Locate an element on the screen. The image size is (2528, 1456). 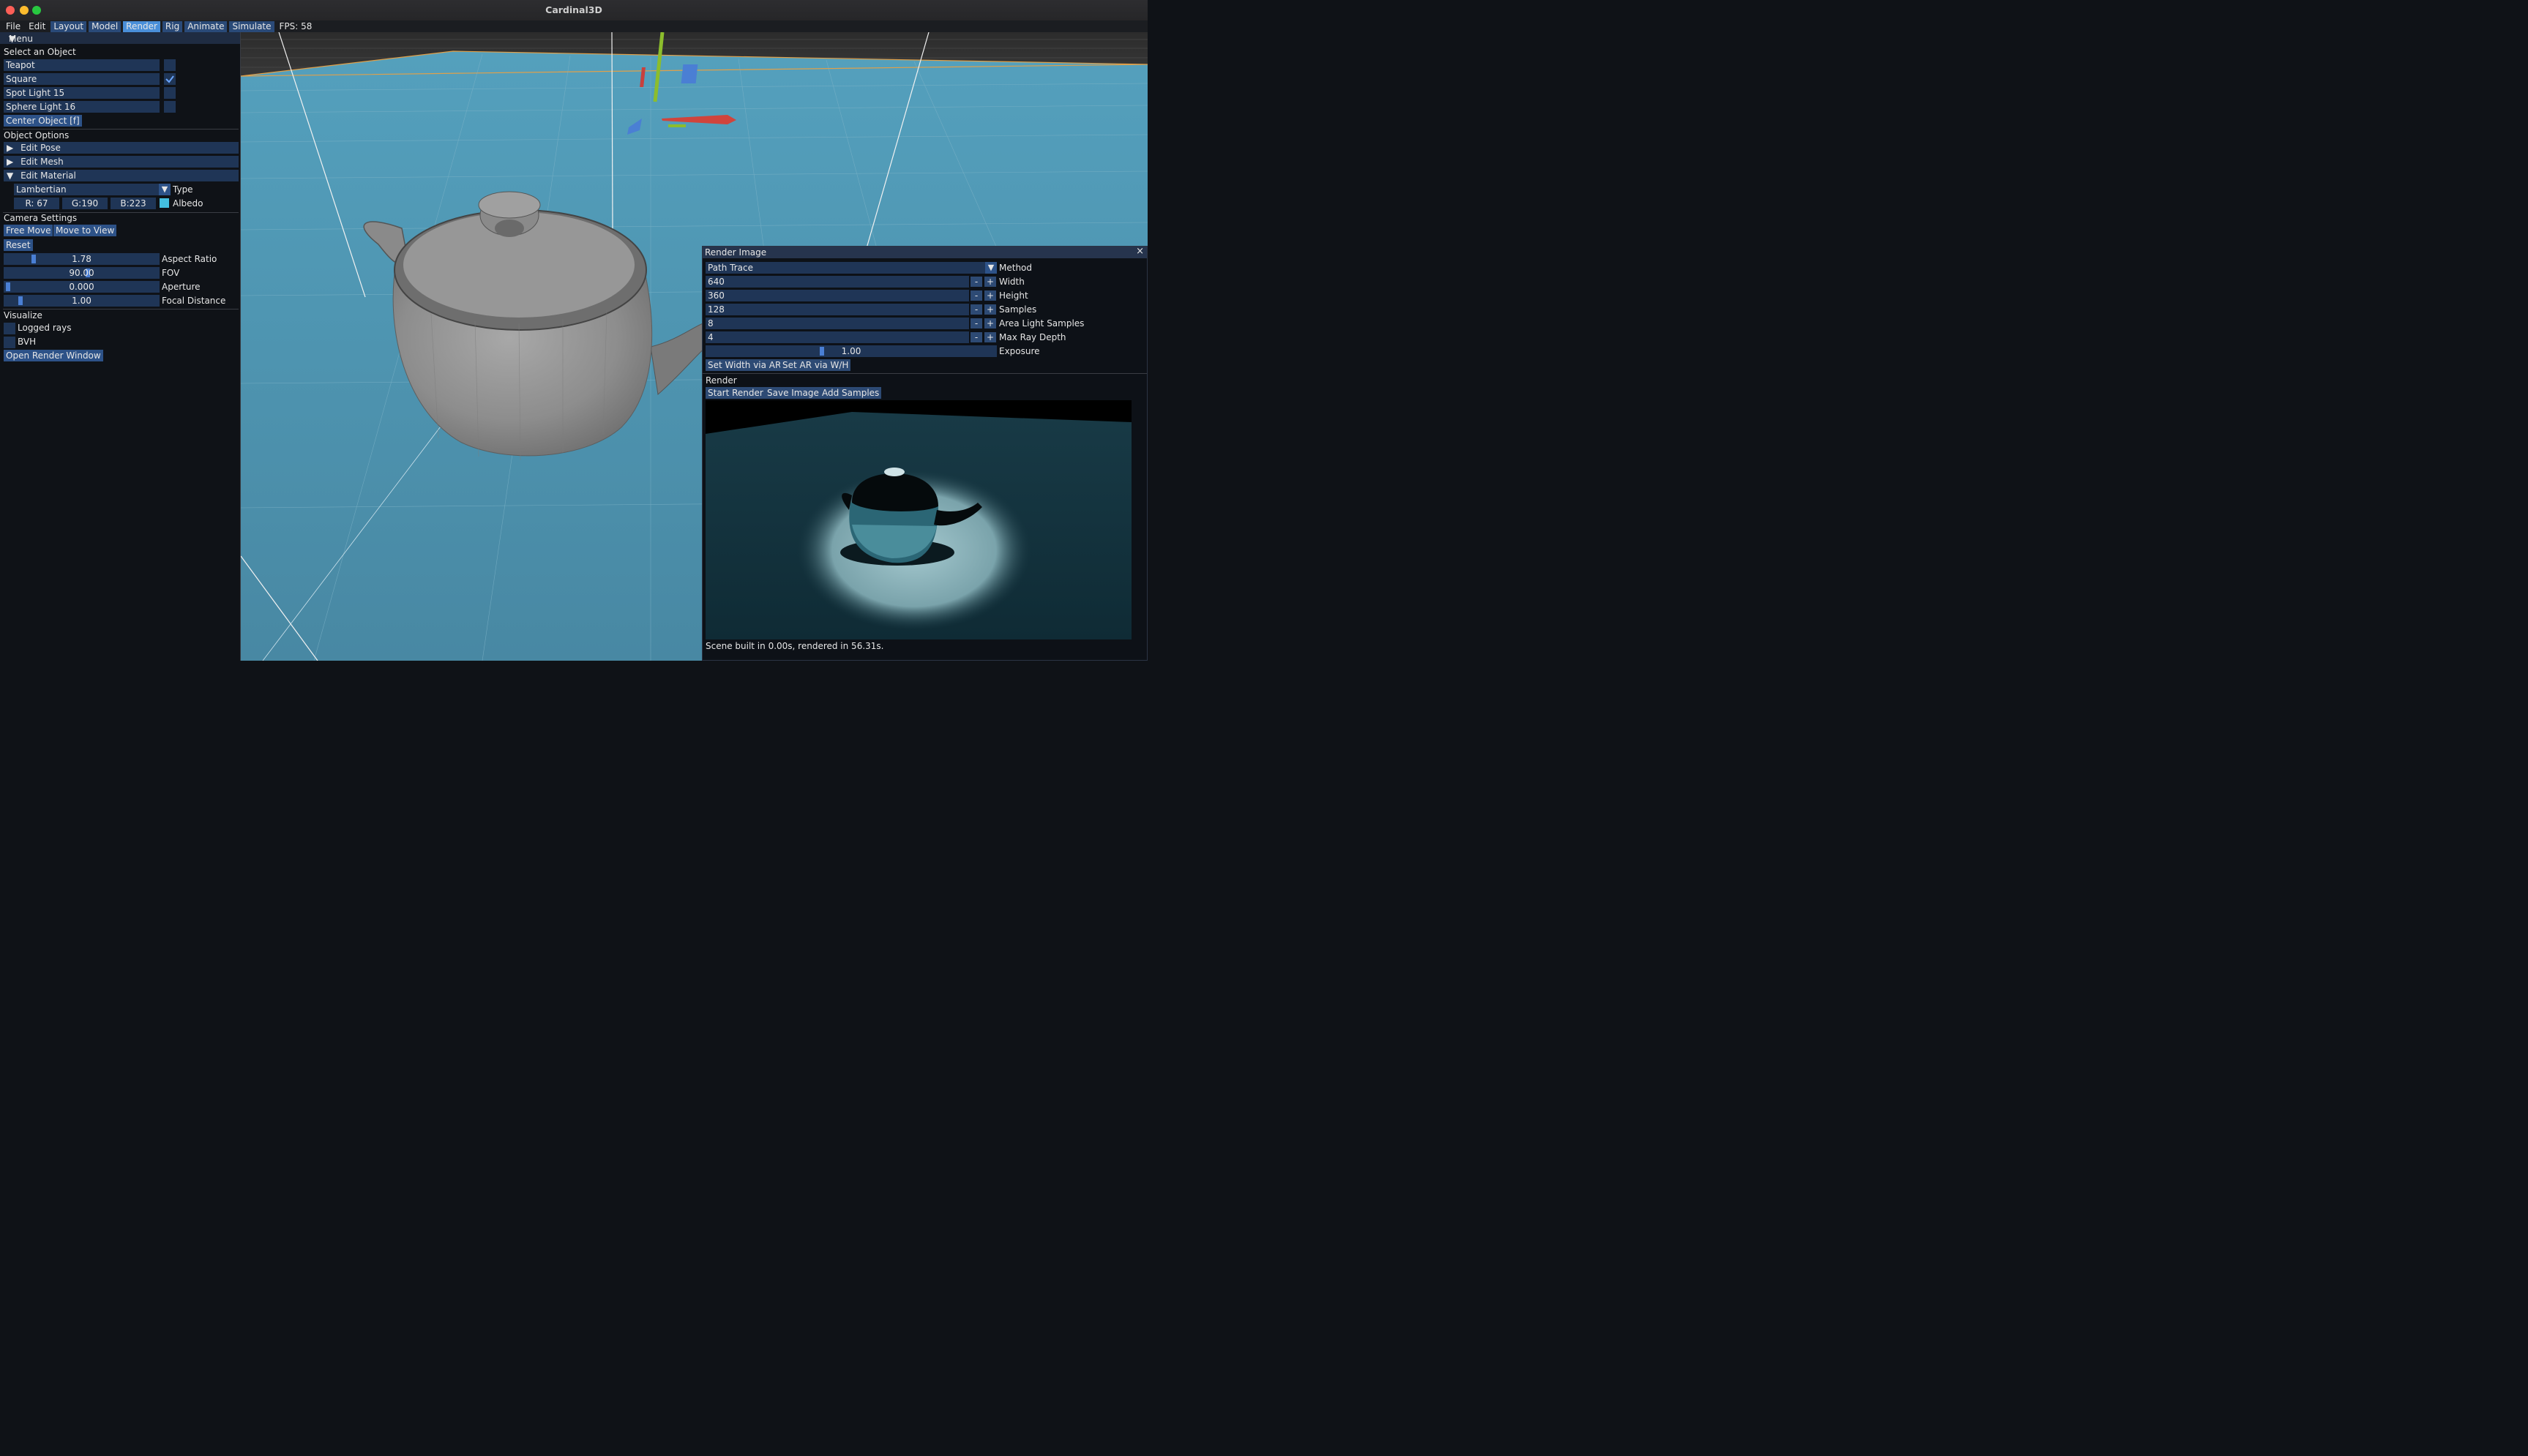
menu-file: File is located at coordinates (13, 27).